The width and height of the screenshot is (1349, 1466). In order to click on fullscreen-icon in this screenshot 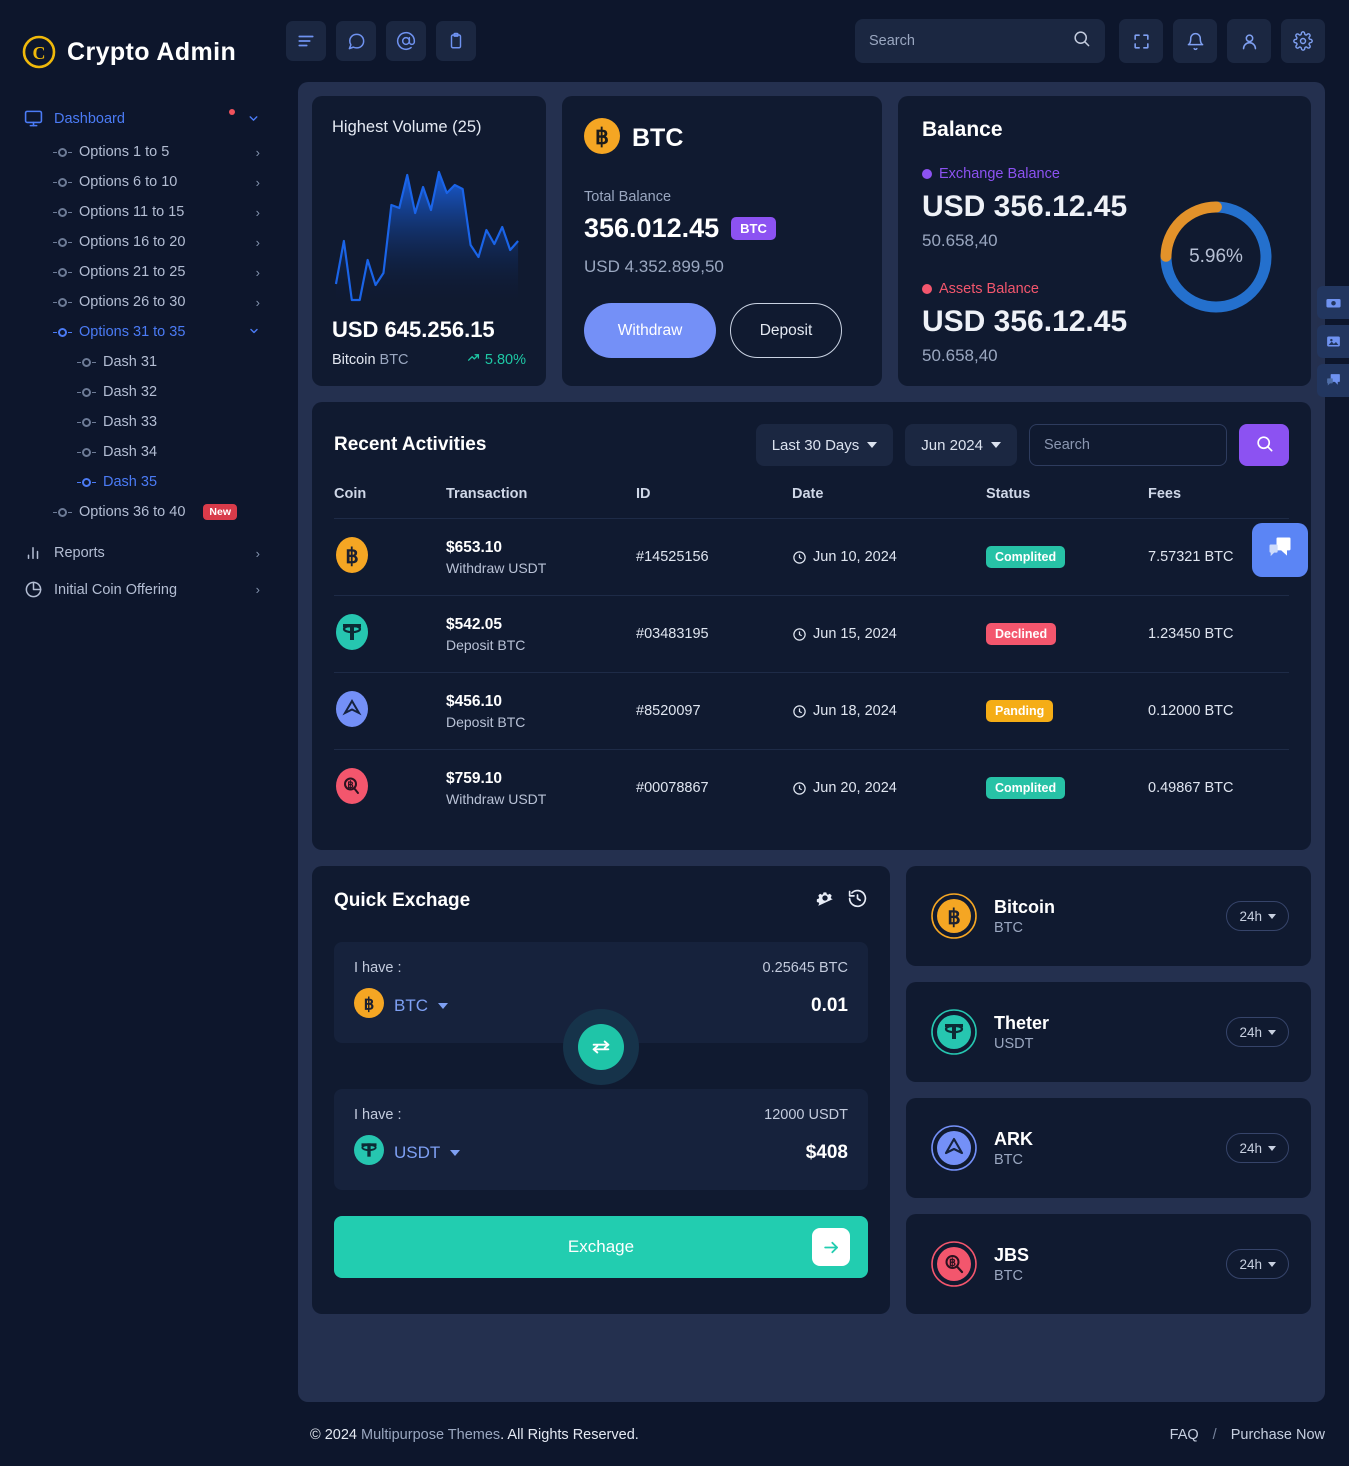, I will do `click(1141, 41)`.